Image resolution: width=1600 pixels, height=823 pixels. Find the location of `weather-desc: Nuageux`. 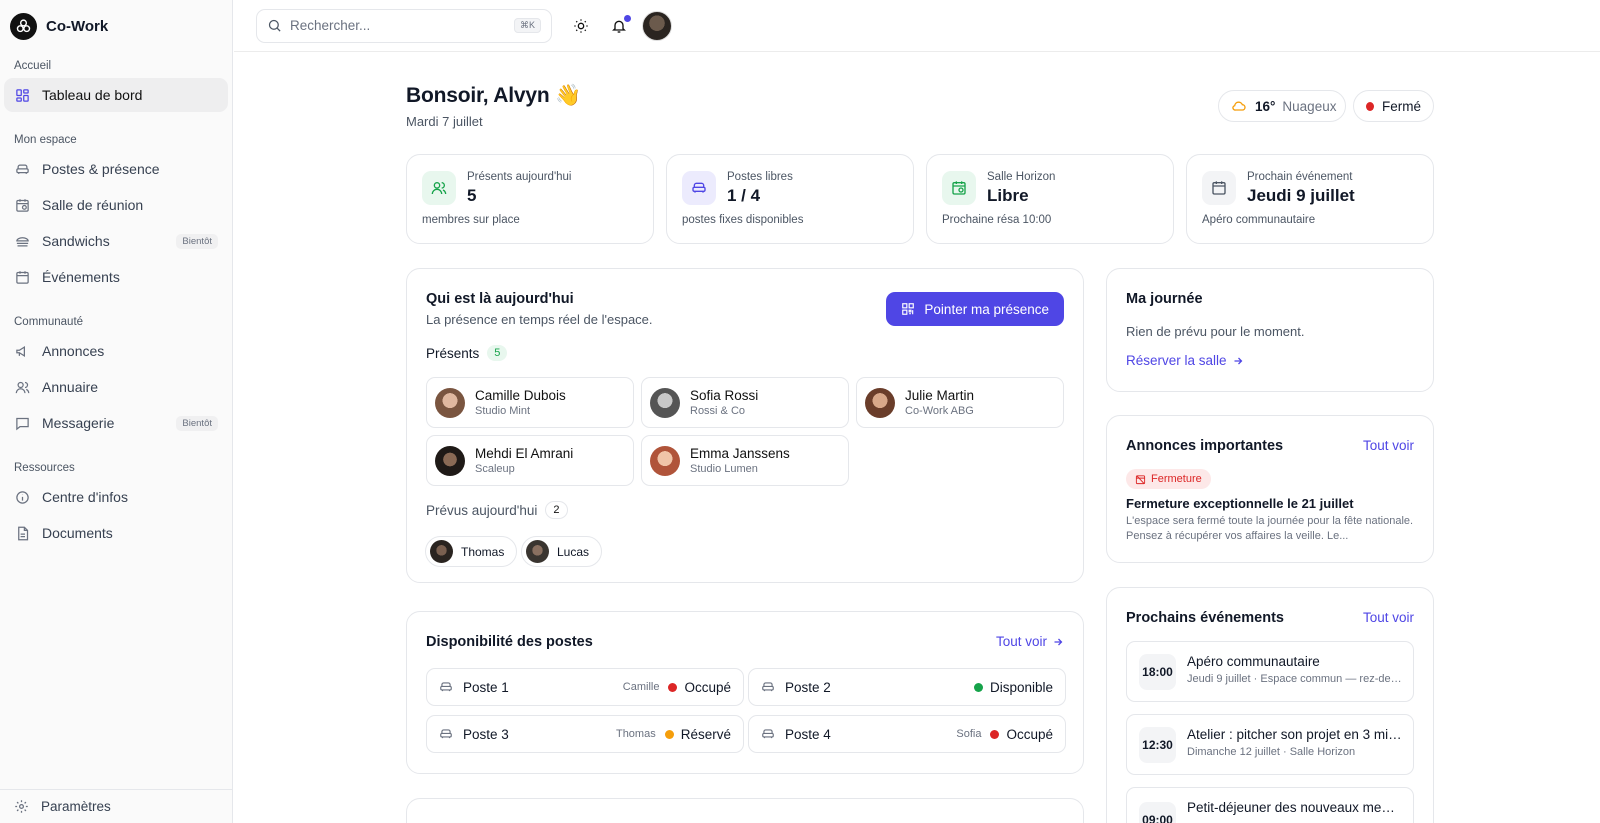

weather-desc: Nuageux is located at coordinates (1309, 106).